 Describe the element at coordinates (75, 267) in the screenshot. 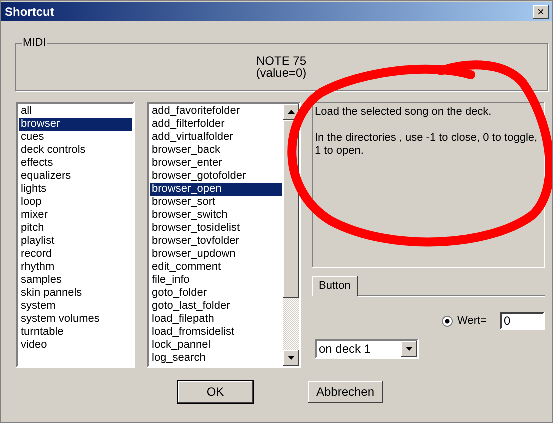

I see `category-item: rhythm` at that location.